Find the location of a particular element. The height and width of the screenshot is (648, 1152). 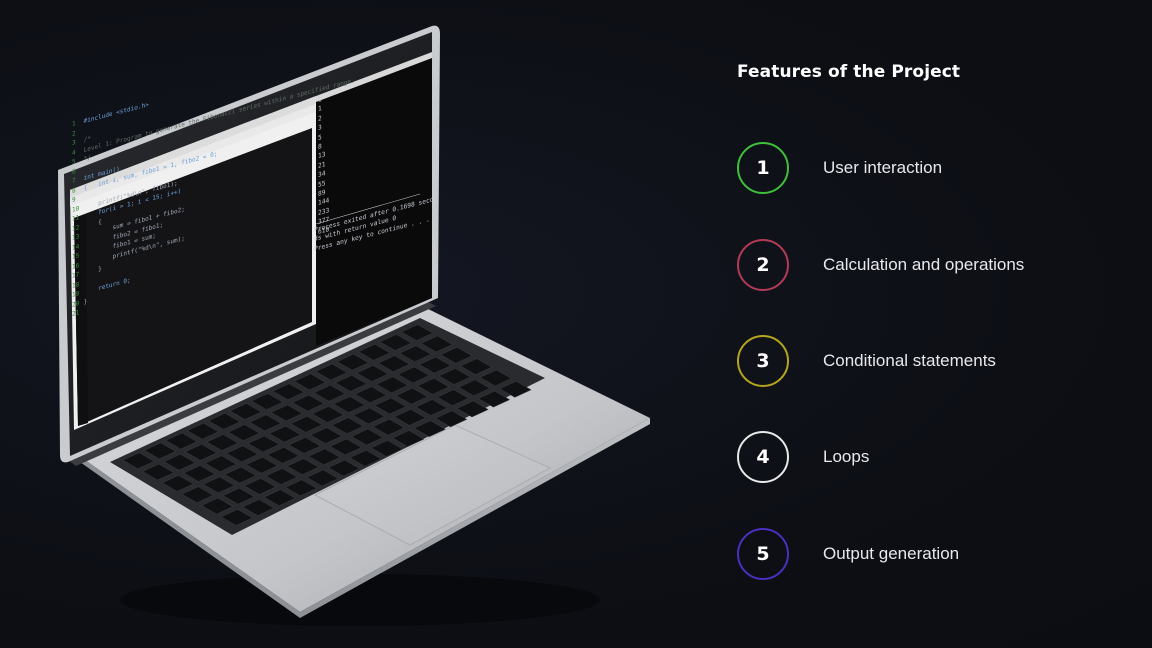

feature-number-badge: 4 is located at coordinates (763, 457).